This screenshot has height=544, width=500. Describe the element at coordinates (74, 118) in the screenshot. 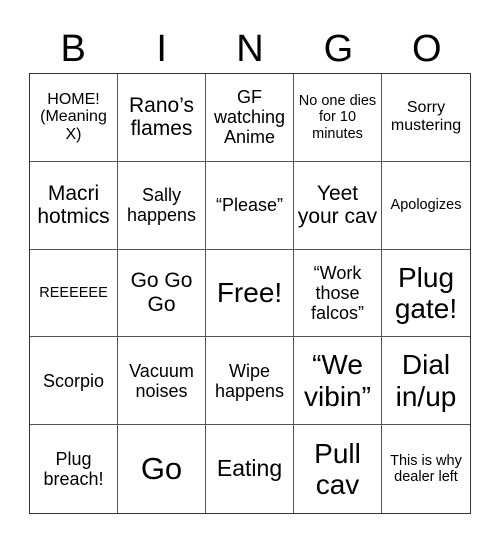

I see `bingo-cell: HOME! (Meaning X)` at that location.